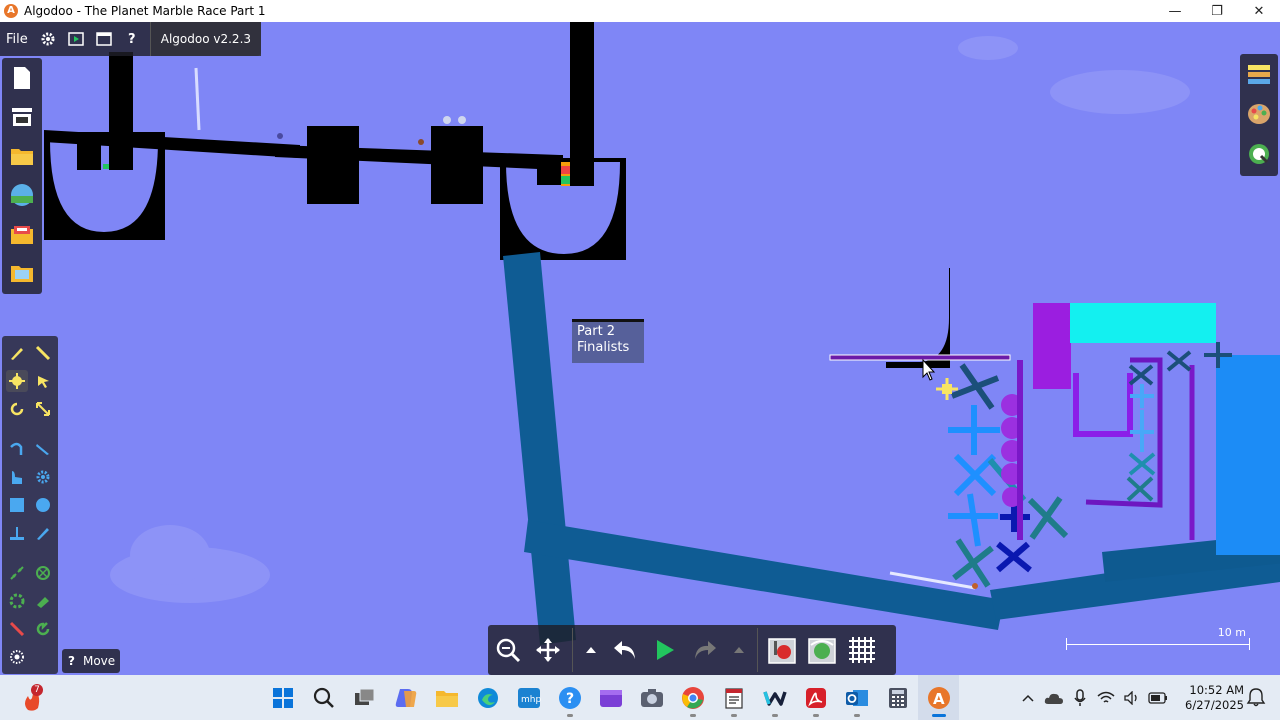 The width and height of the screenshot is (1280, 720). I want to click on window-title: Algodoo - The Planet Marble Race Part 1, so click(145, 11).